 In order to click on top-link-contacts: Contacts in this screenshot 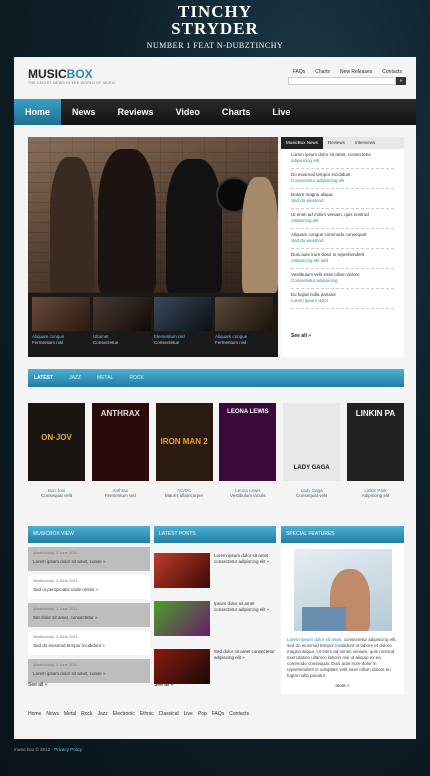, I will do `click(392, 72)`.